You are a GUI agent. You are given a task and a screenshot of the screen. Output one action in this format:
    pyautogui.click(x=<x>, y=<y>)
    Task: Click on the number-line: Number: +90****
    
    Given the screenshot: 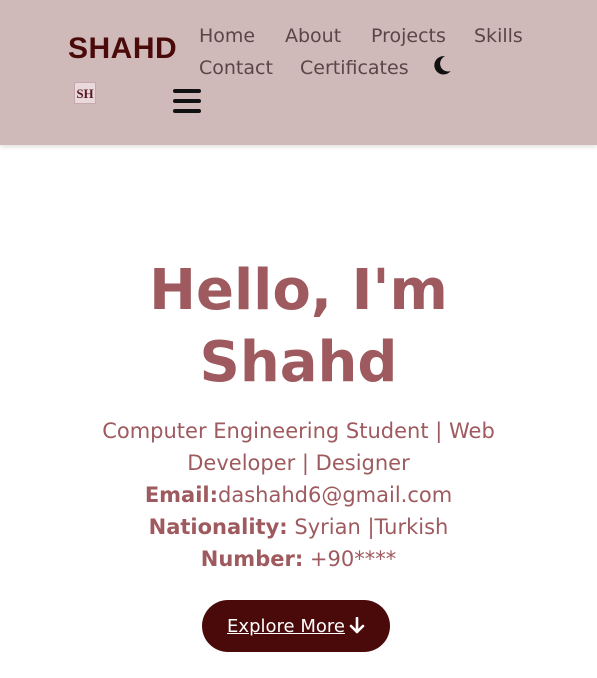 What is the action you would take?
    pyautogui.click(x=298, y=559)
    